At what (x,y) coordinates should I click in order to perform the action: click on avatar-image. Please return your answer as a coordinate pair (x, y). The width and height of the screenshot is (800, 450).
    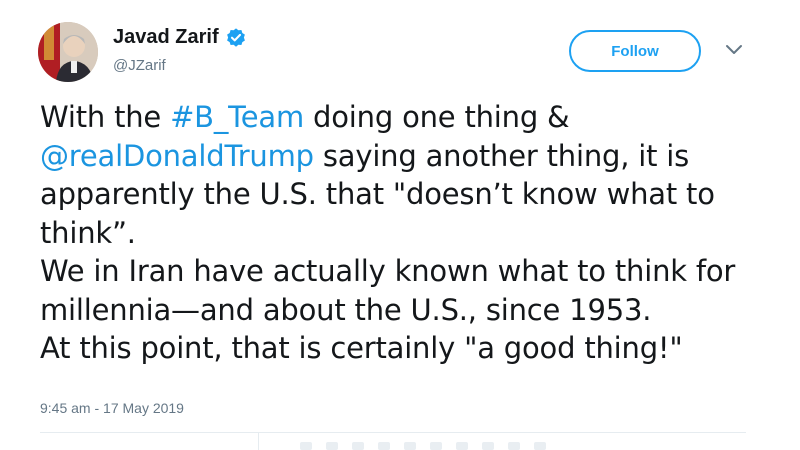
    Looking at the image, I should click on (68, 52).